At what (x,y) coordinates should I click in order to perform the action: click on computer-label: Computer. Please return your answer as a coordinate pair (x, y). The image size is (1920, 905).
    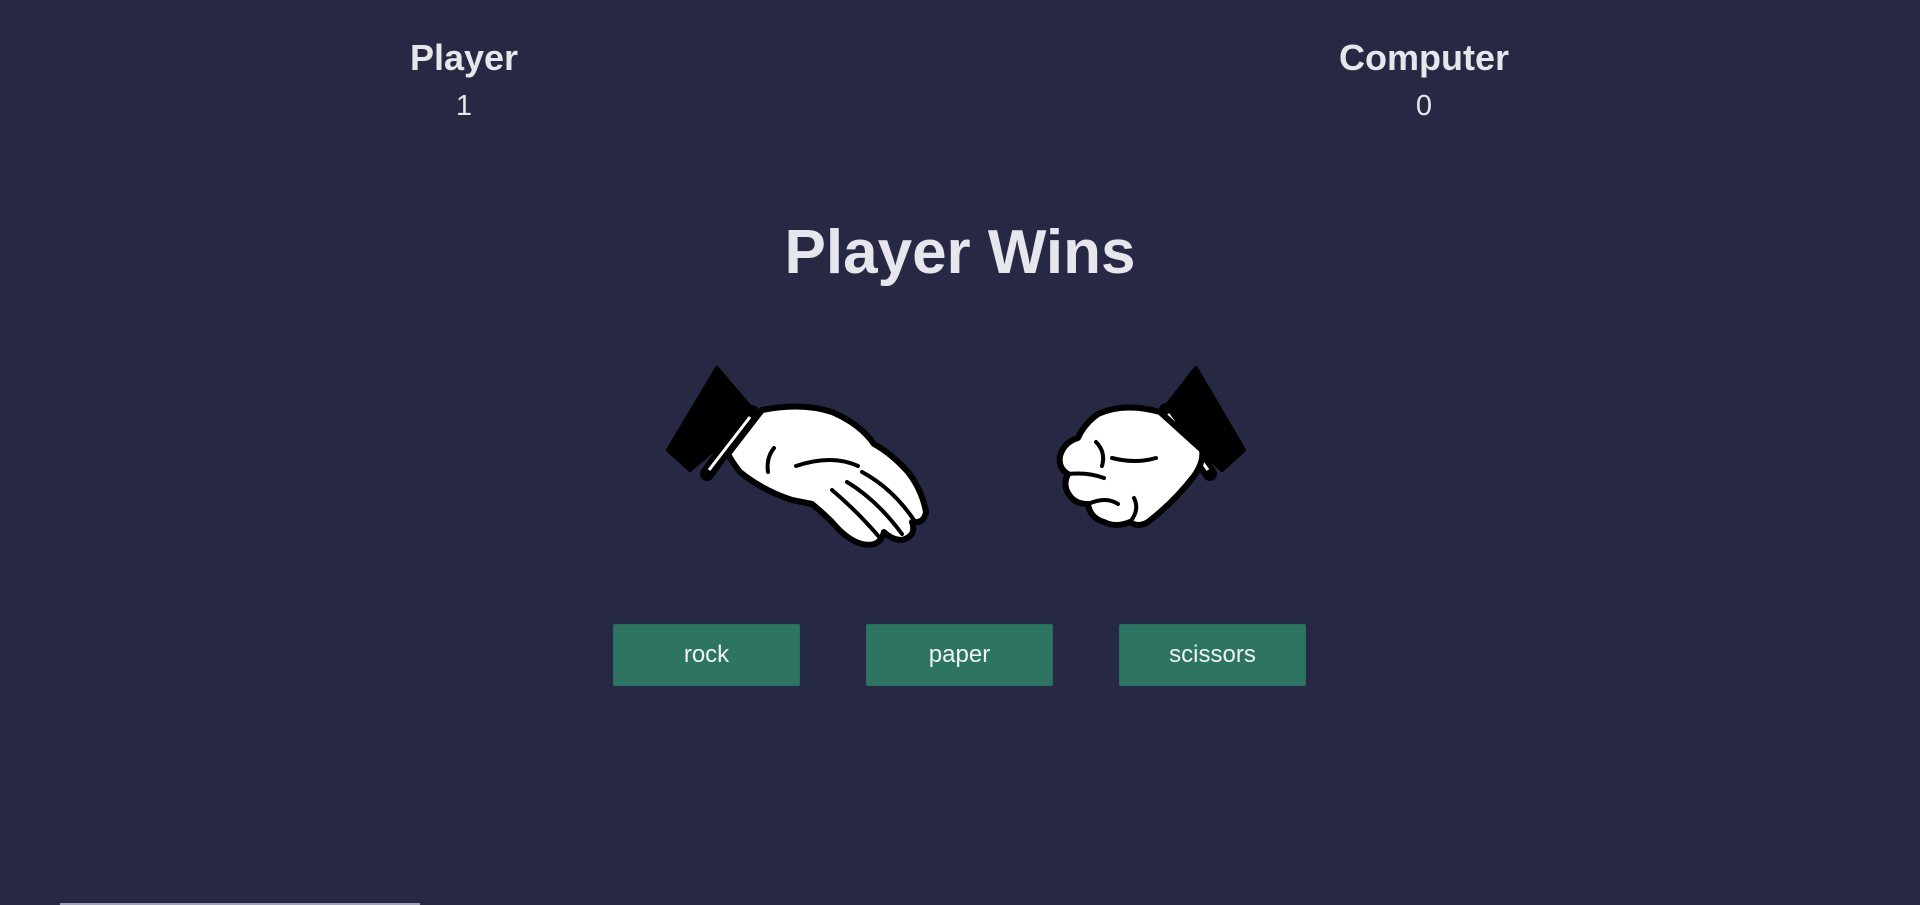
    Looking at the image, I should click on (1424, 57).